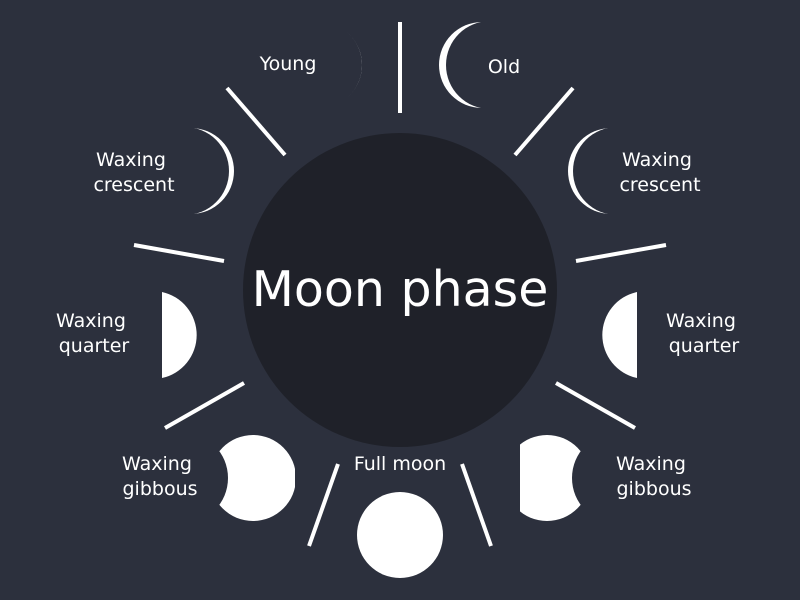 Image resolution: width=800 pixels, height=600 pixels. I want to click on phase-label-young: Young, so click(288, 64).